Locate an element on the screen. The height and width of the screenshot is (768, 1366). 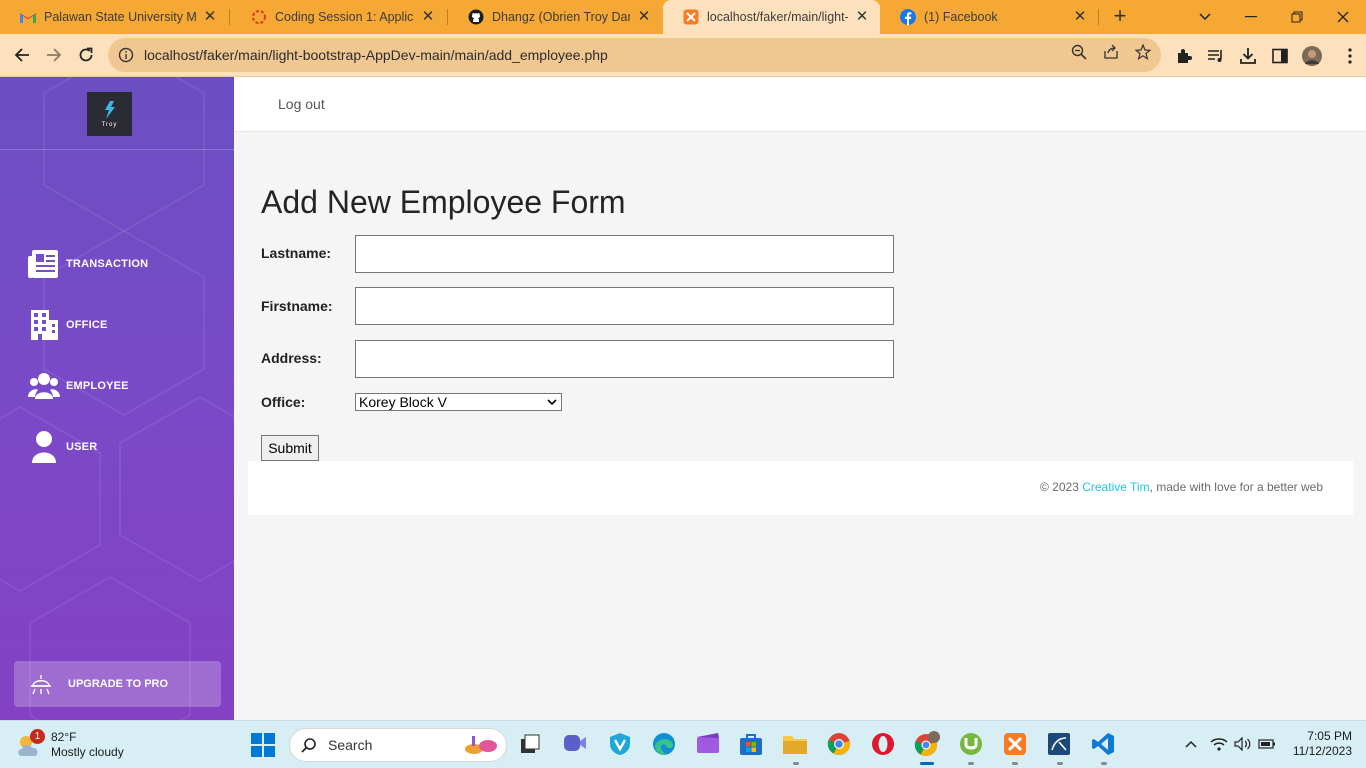
tab-coding-session: Coding Session 1: Applicatio ✕ is located at coordinates (338, 17).